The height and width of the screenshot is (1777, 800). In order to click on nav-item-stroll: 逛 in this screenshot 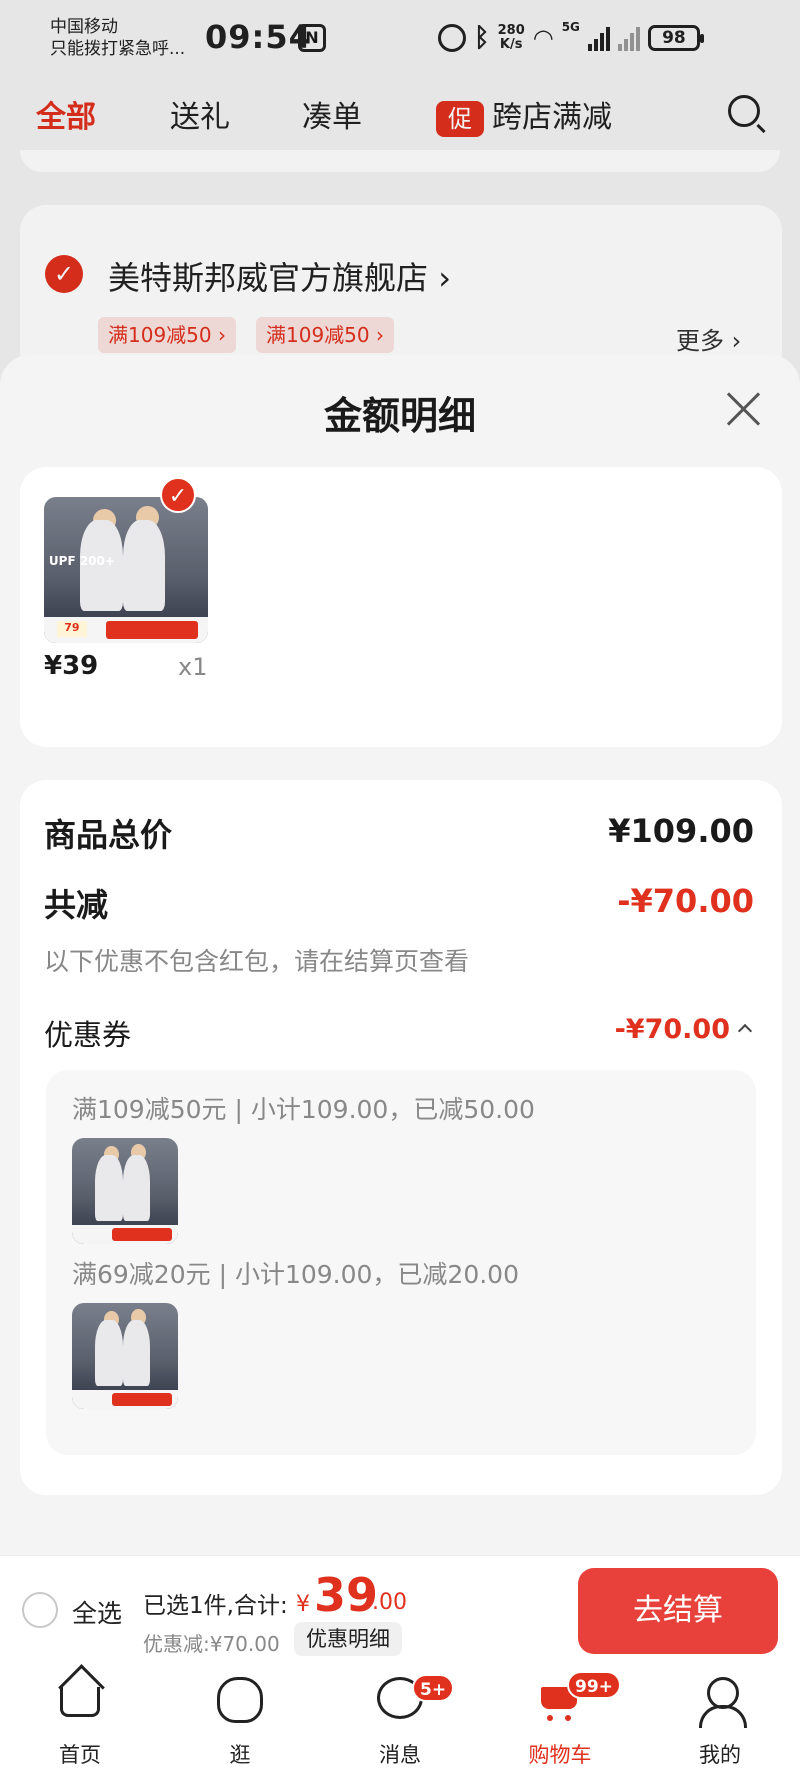, I will do `click(240, 1721)`.